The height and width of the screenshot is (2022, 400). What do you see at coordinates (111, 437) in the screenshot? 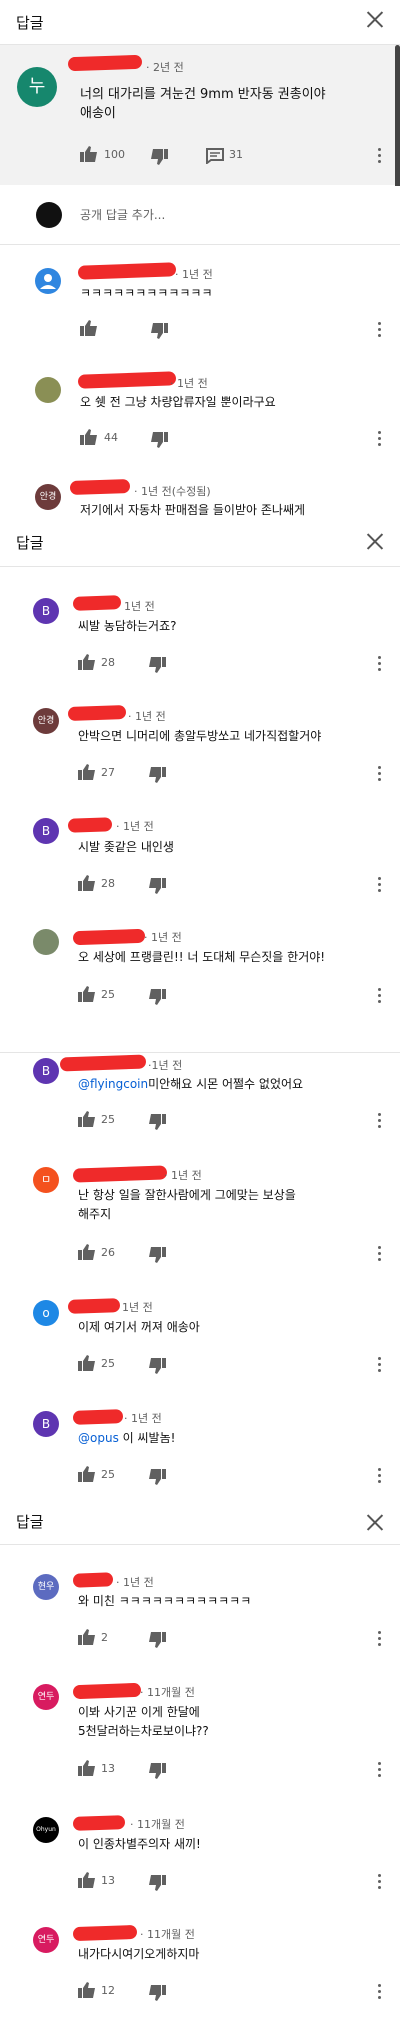
I see `like-count: 44` at bounding box center [111, 437].